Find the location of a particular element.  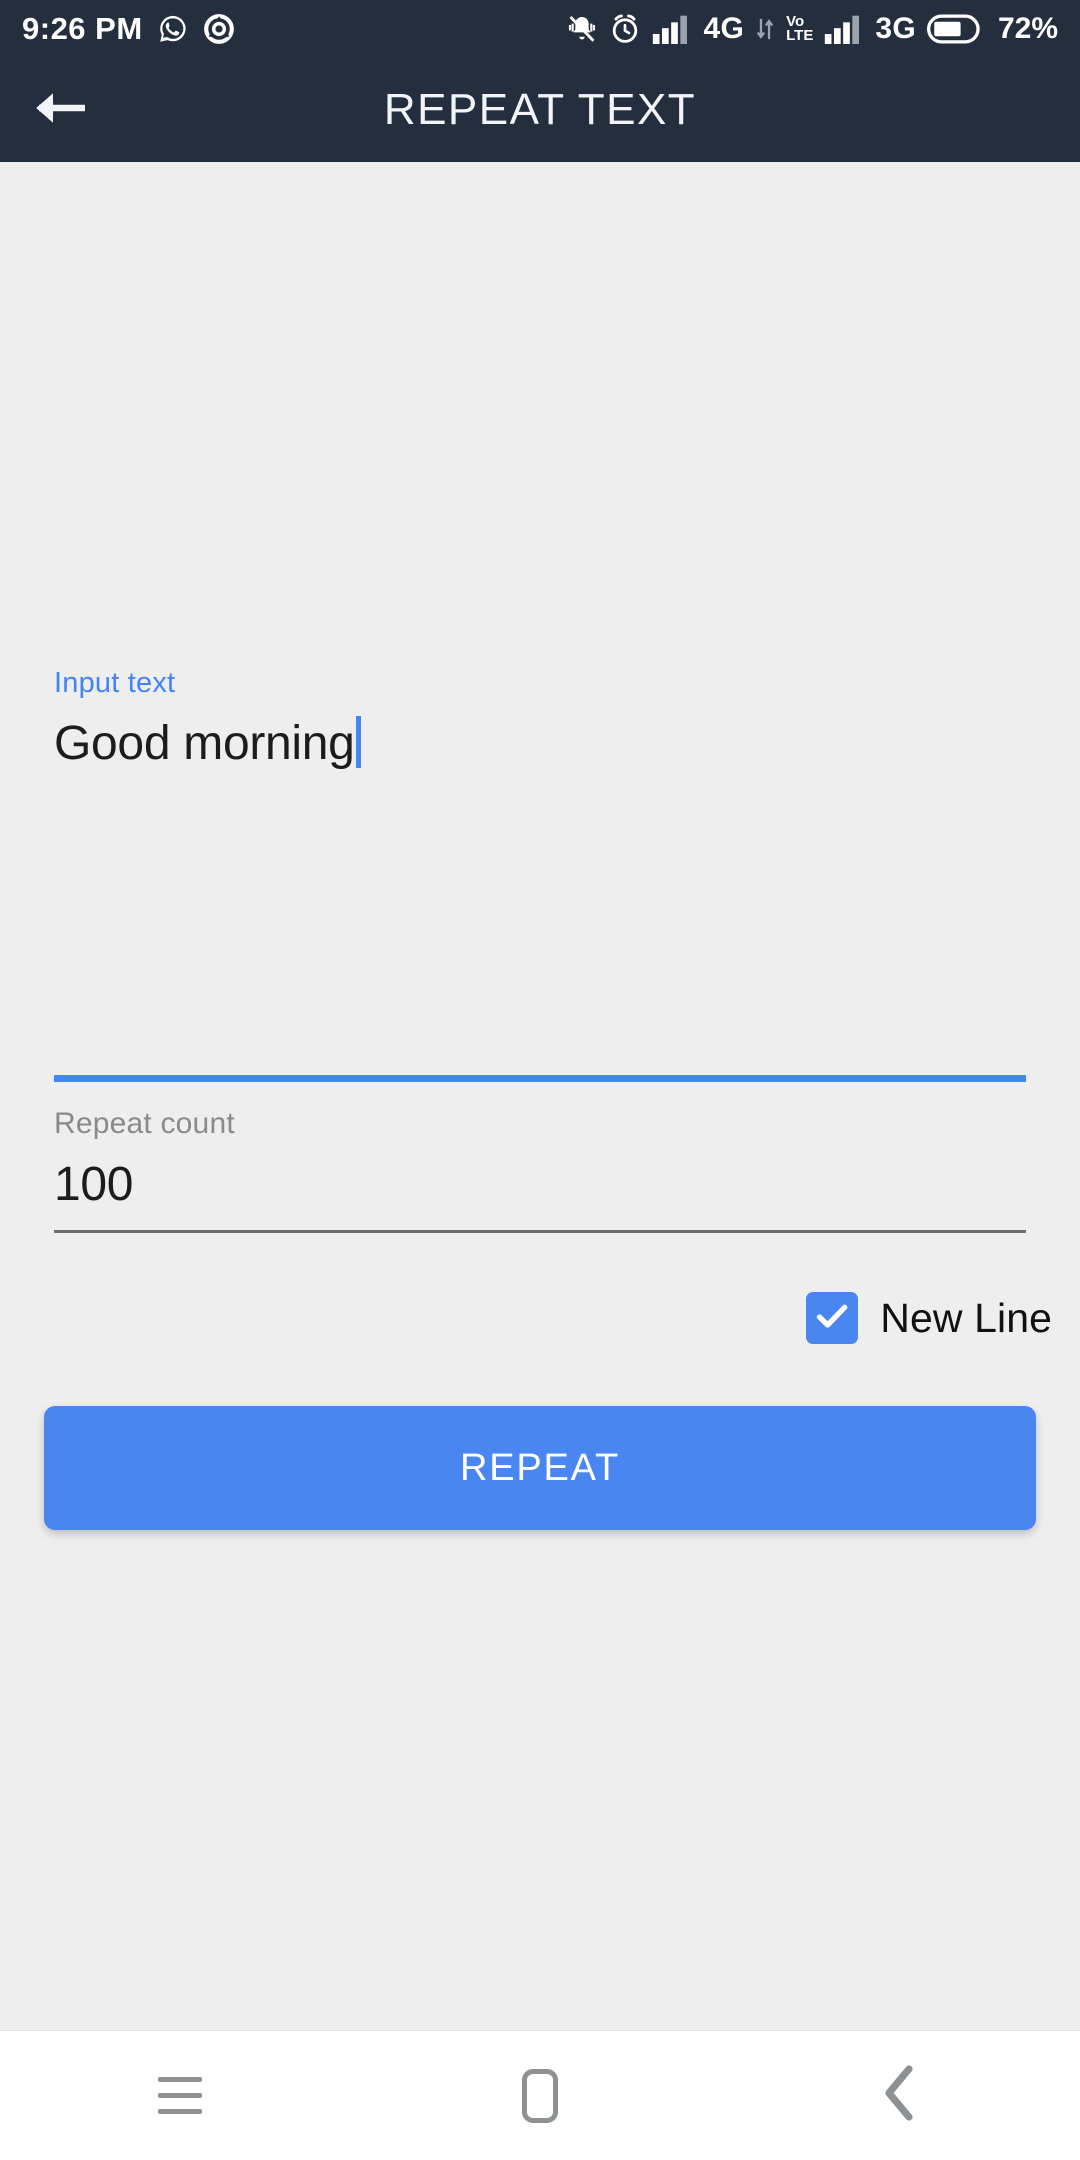

new-line-checkbox-row: New Line is located at coordinates (929, 1318).